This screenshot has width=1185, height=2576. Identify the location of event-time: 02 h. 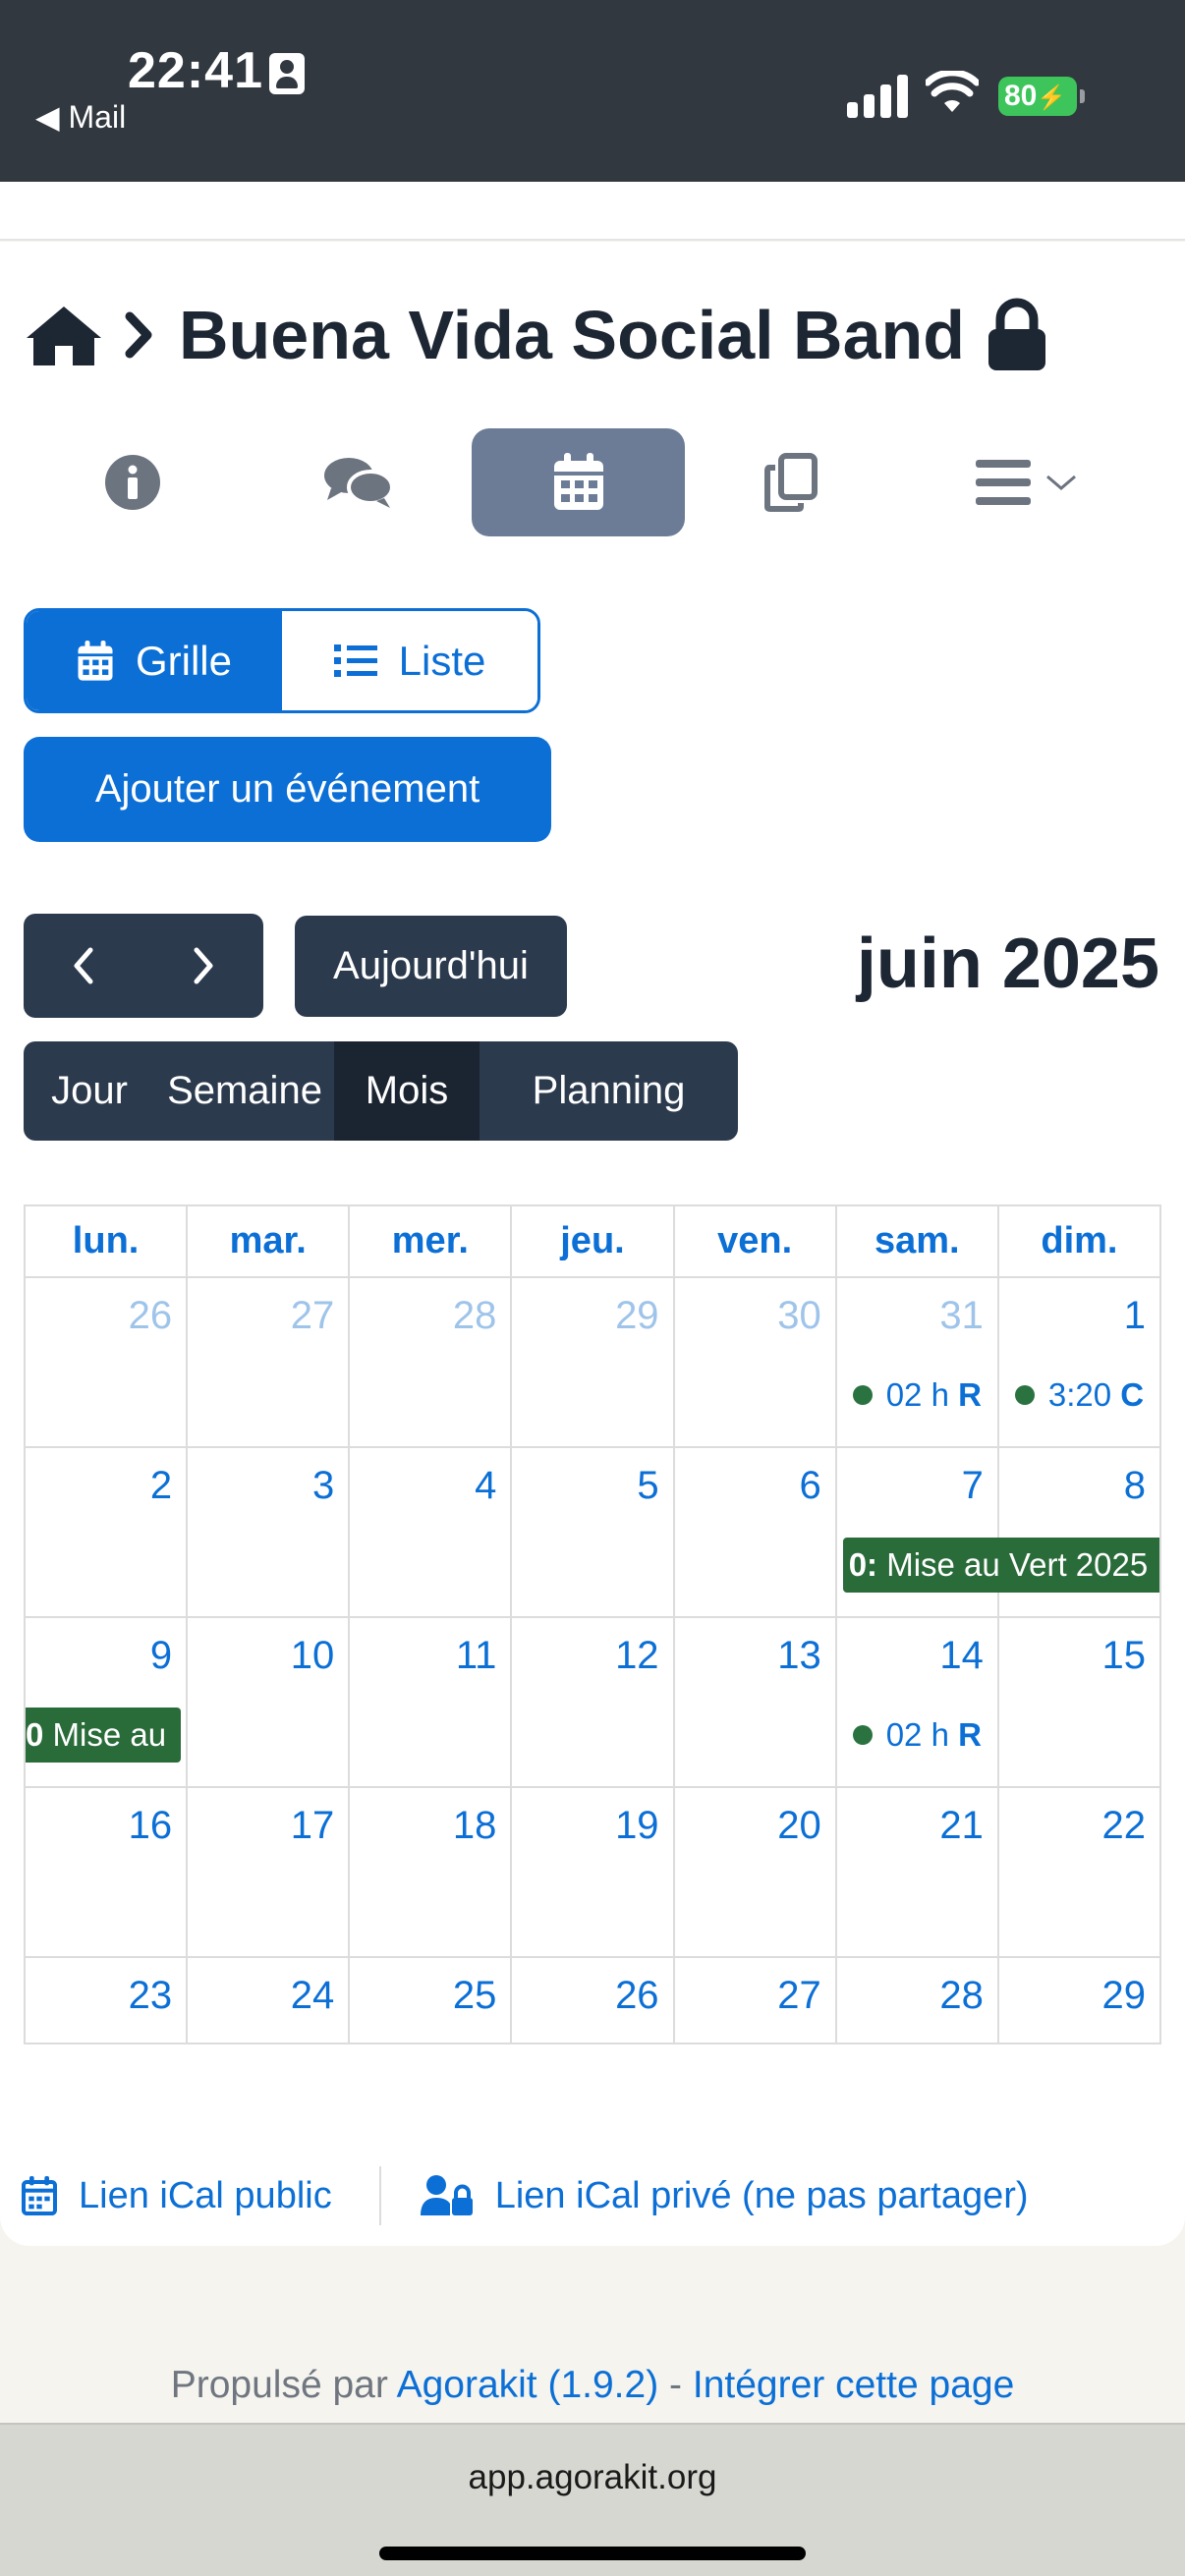
(917, 1734).